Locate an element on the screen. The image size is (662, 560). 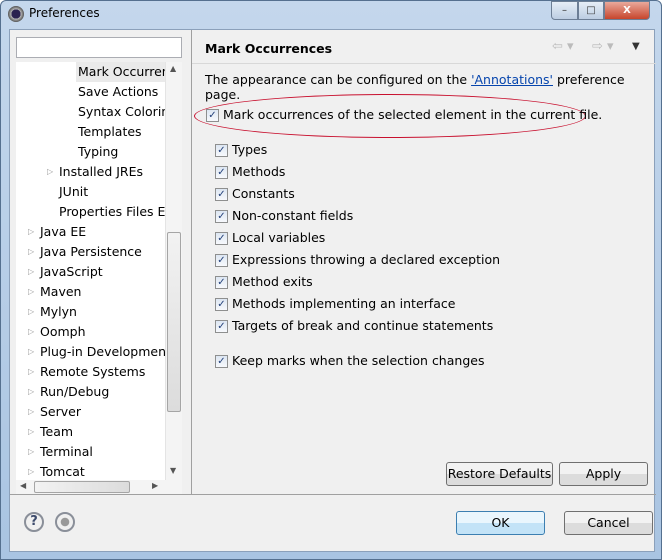
view-menu-icon: ▼ is located at coordinates (636, 46).